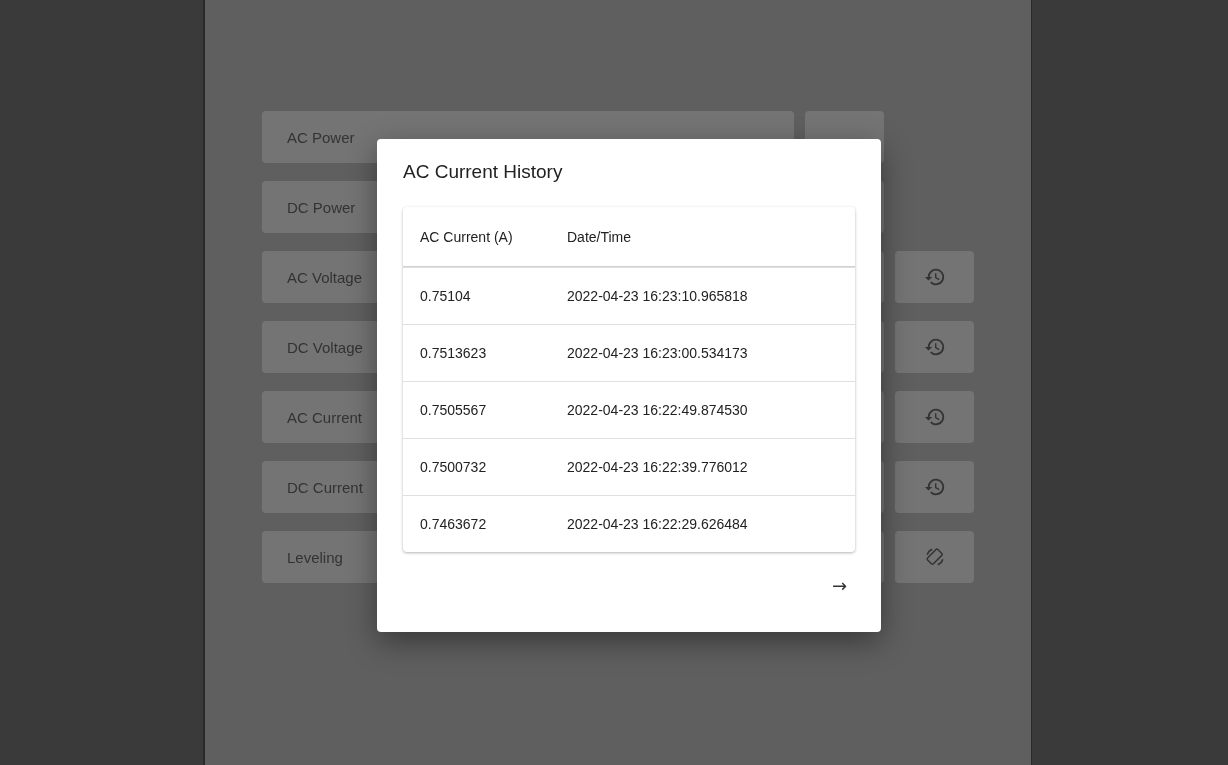  What do you see at coordinates (657, 353) in the screenshot?
I see `table-cell: 2022-04-23 16:23:00.534173` at bounding box center [657, 353].